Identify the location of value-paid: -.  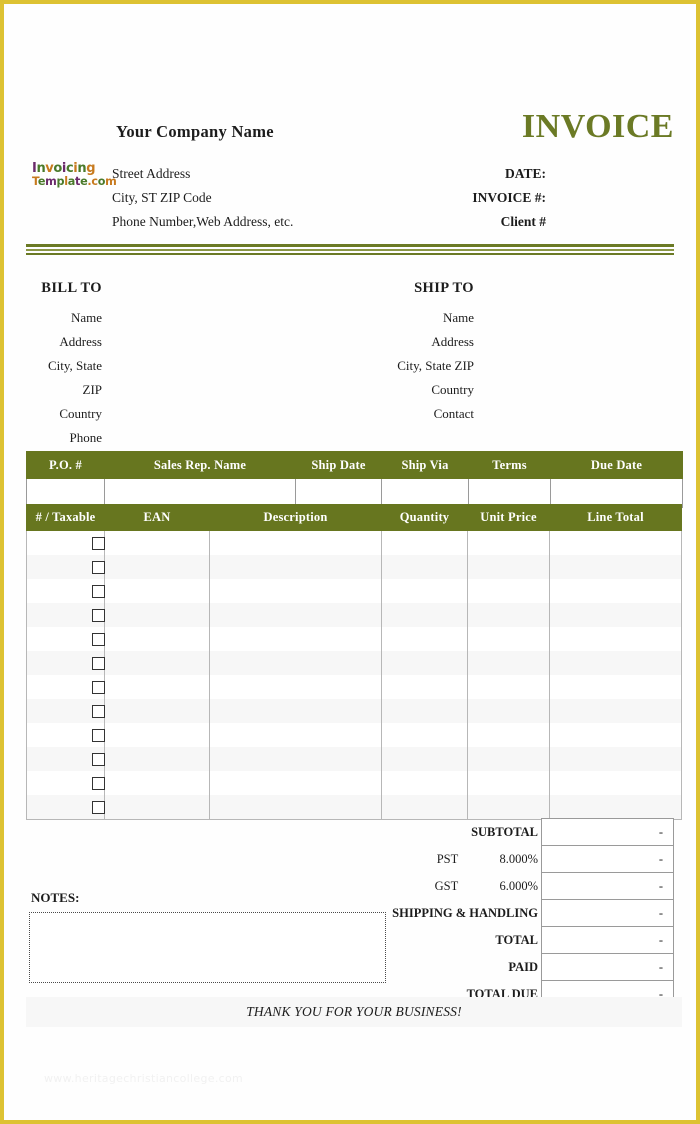
(607, 967).